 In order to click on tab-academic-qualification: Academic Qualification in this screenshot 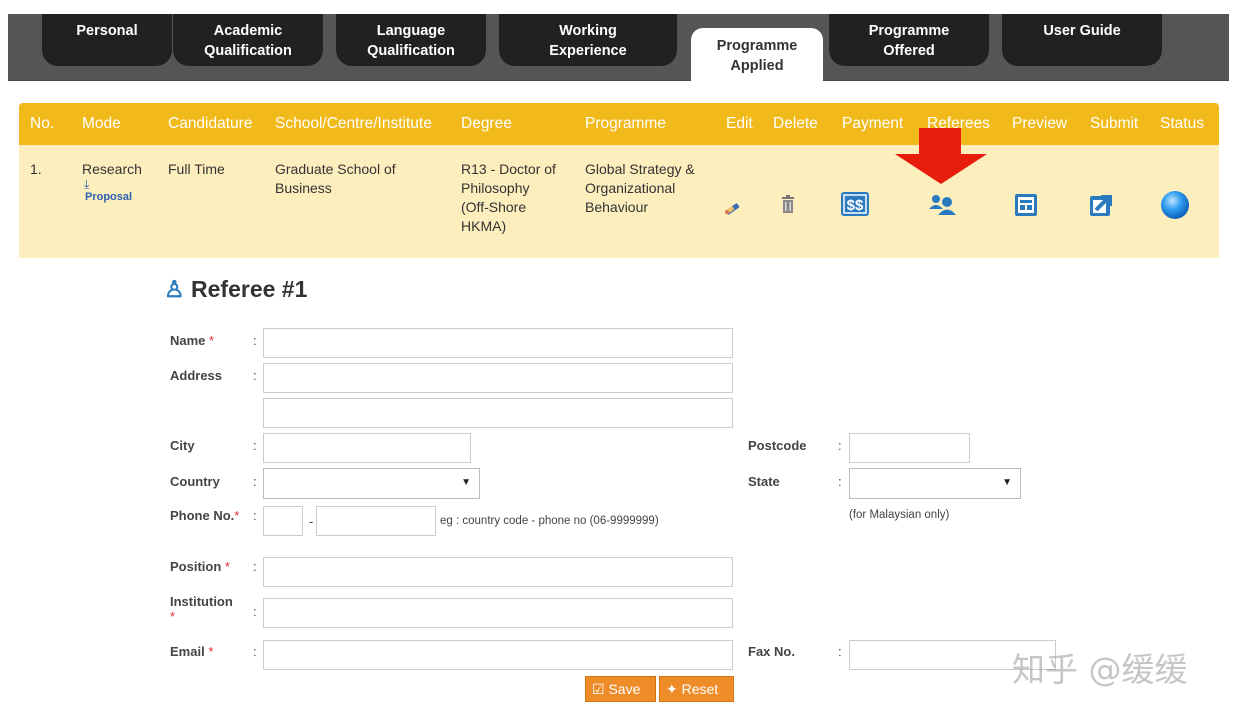, I will do `click(248, 40)`.